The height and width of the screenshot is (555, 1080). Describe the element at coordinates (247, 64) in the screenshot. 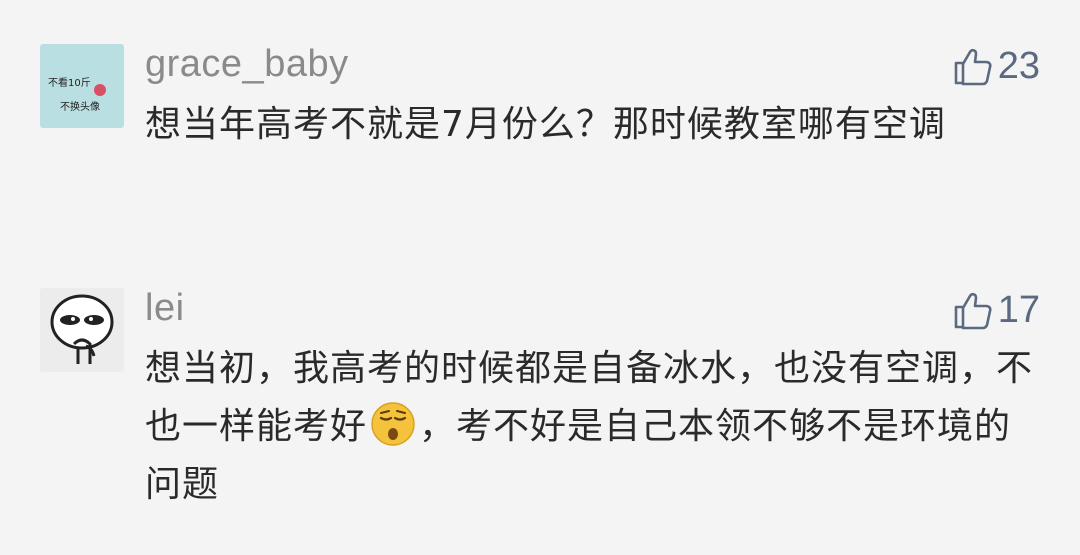

I see `username: grace_baby` at that location.